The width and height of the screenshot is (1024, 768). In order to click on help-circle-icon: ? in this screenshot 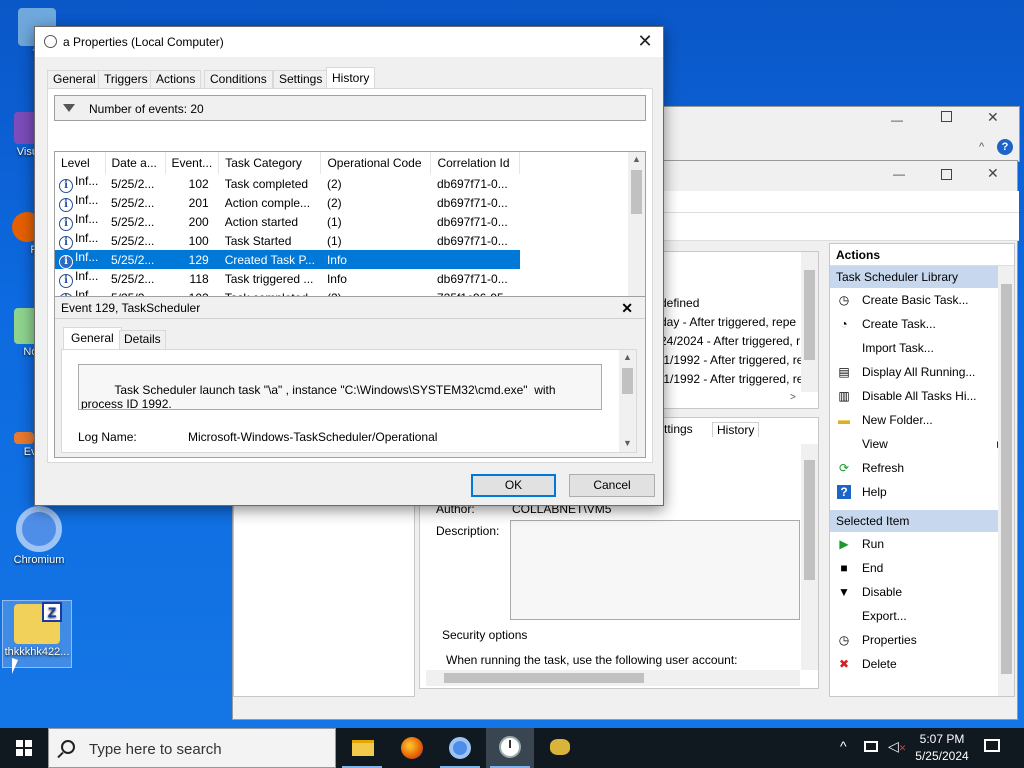, I will do `click(1005, 147)`.